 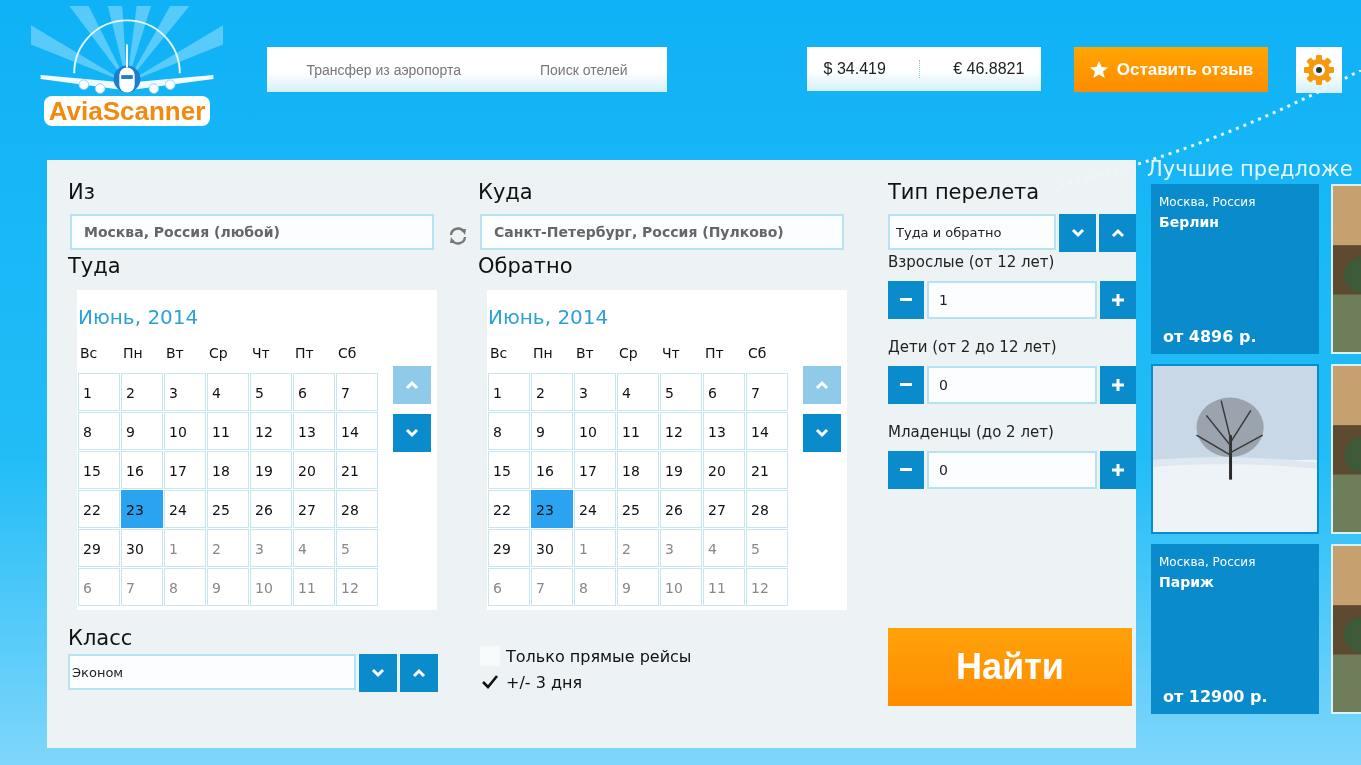 I want to click on nav-link: Поиск отелей, so click(x=584, y=69).